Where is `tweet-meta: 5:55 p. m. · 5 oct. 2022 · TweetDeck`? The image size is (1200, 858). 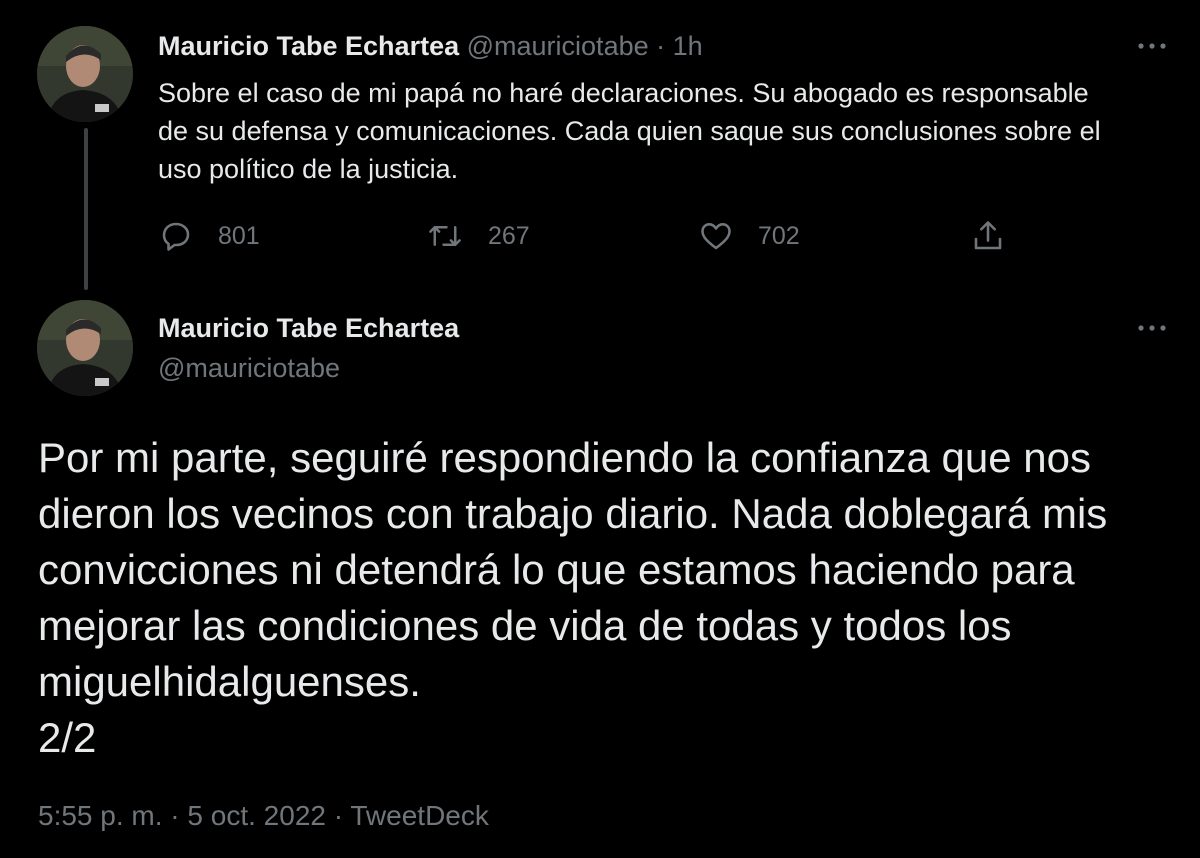
tweet-meta: 5:55 p. m. · 5 oct. 2022 · TweetDeck is located at coordinates (263, 816).